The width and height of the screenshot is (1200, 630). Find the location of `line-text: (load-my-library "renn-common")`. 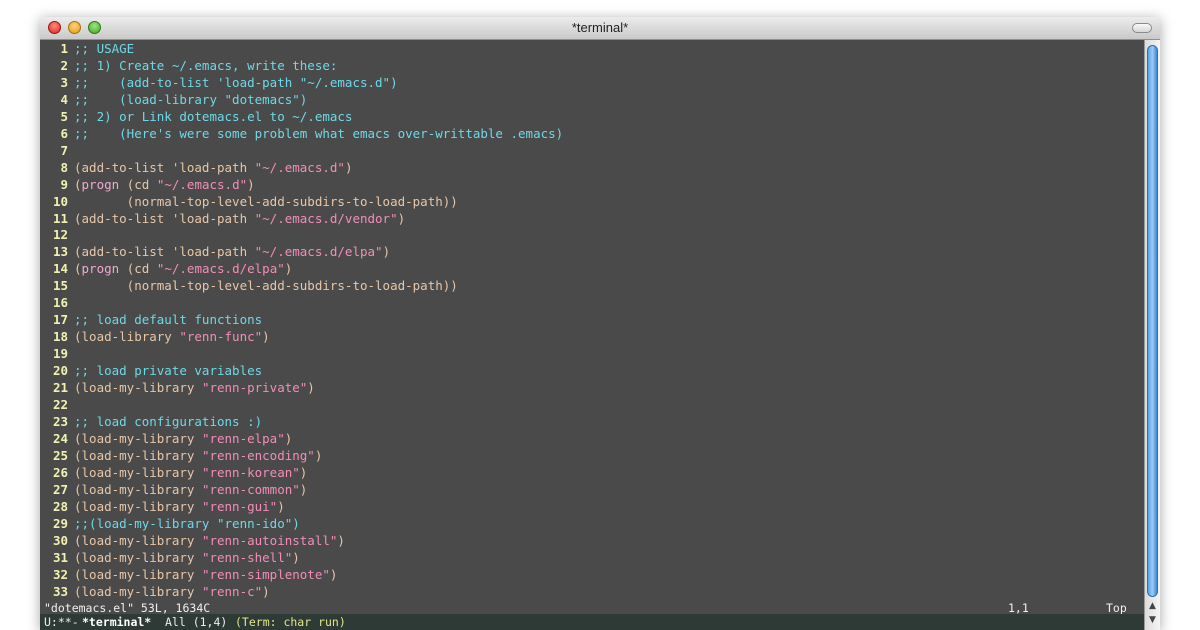

line-text: (load-my-library "renn-common") is located at coordinates (190, 489).